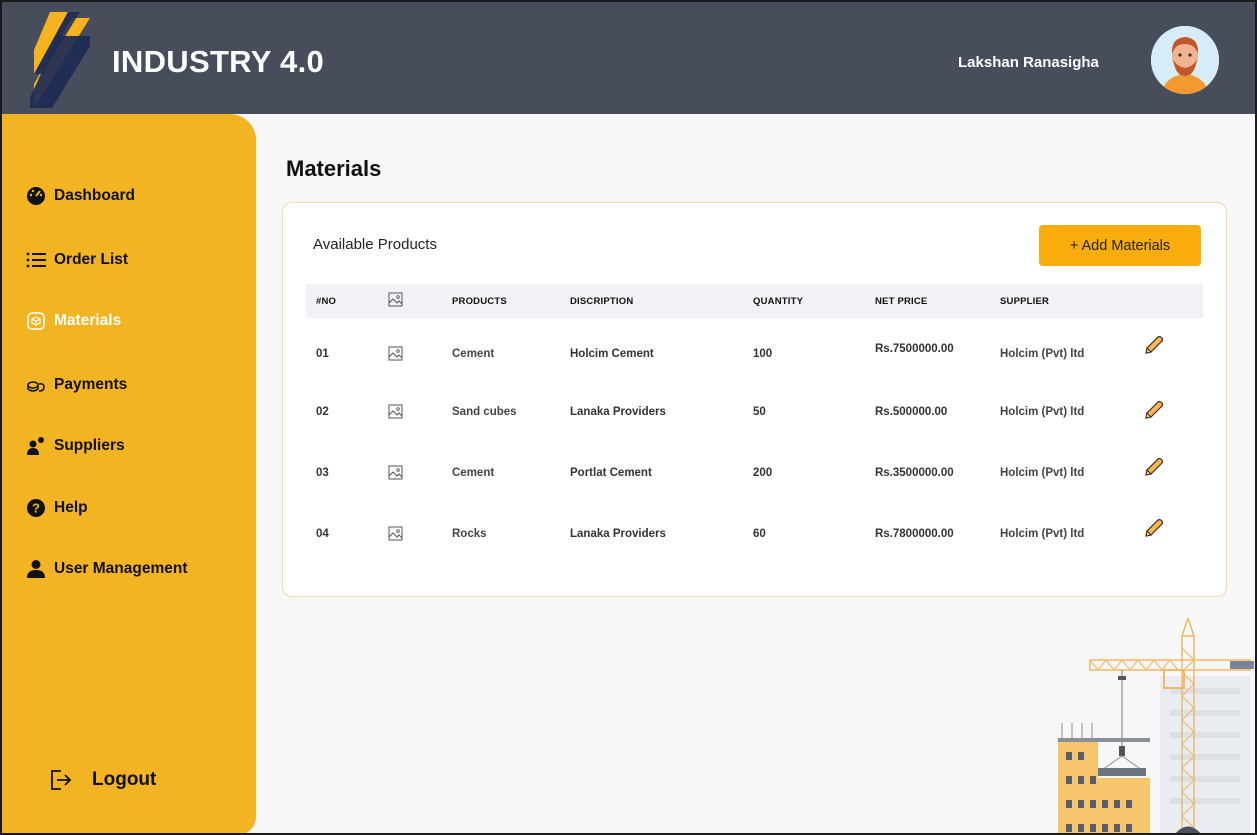 The image size is (1257, 835). What do you see at coordinates (36, 385) in the screenshot?
I see `coins-icon` at bounding box center [36, 385].